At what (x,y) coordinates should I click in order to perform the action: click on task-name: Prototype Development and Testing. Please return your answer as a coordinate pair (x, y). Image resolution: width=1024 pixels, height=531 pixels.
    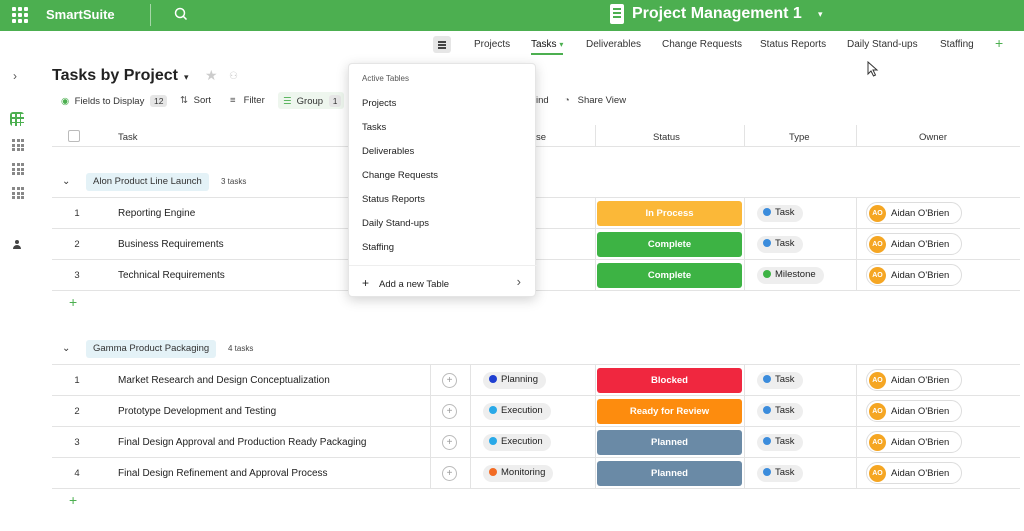
    Looking at the image, I should click on (197, 411).